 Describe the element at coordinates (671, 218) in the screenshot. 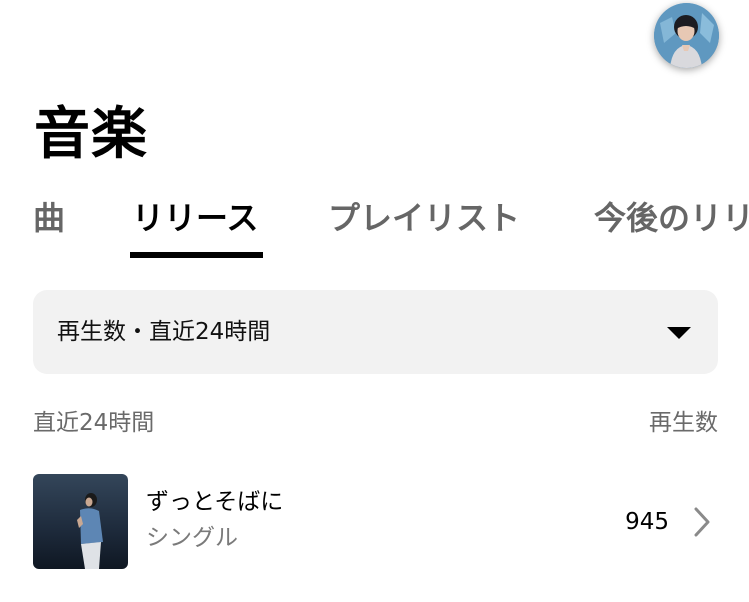

I see `tab-upcoming-releases: 今後のリリース` at that location.